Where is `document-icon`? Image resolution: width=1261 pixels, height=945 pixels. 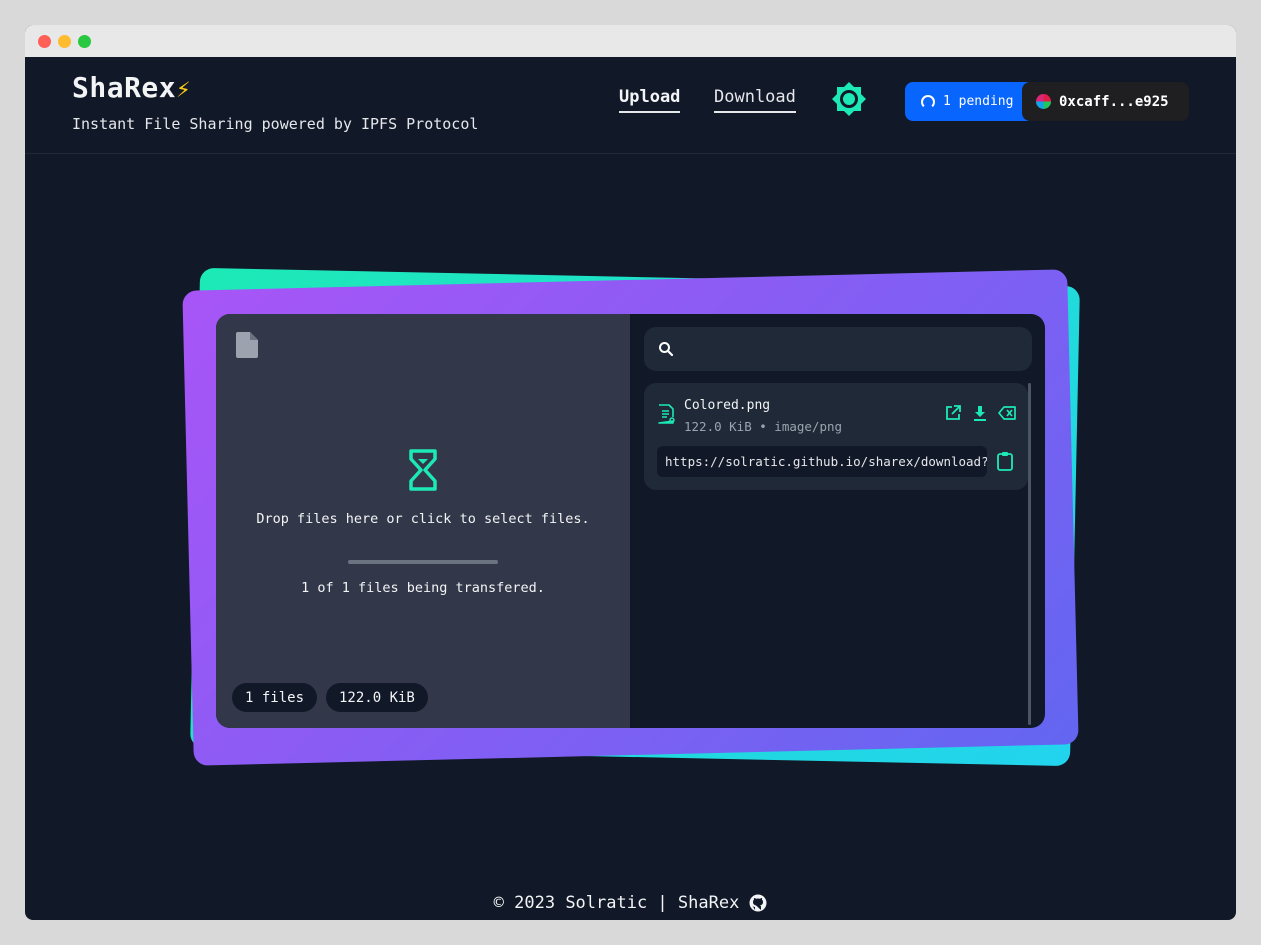 document-icon is located at coordinates (666, 414).